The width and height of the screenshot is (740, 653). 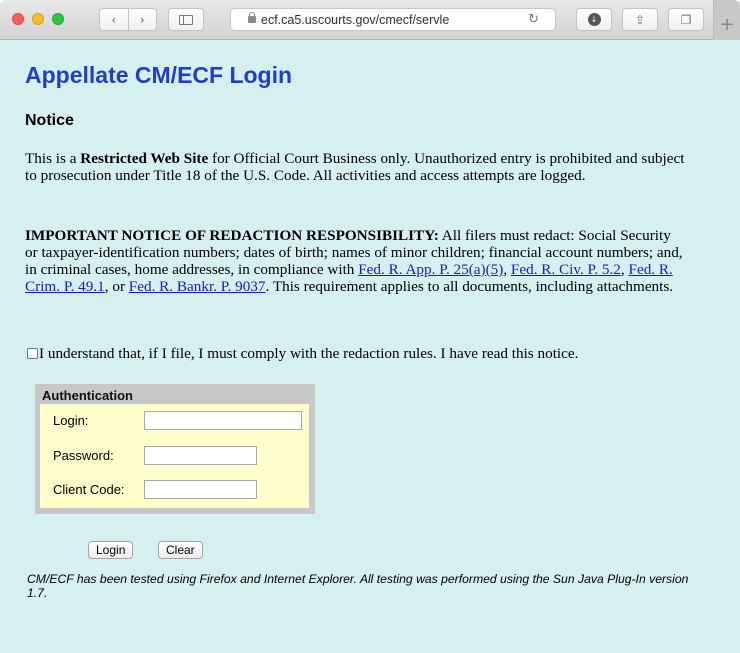 I want to click on notice-heading: Notice, so click(x=49, y=120).